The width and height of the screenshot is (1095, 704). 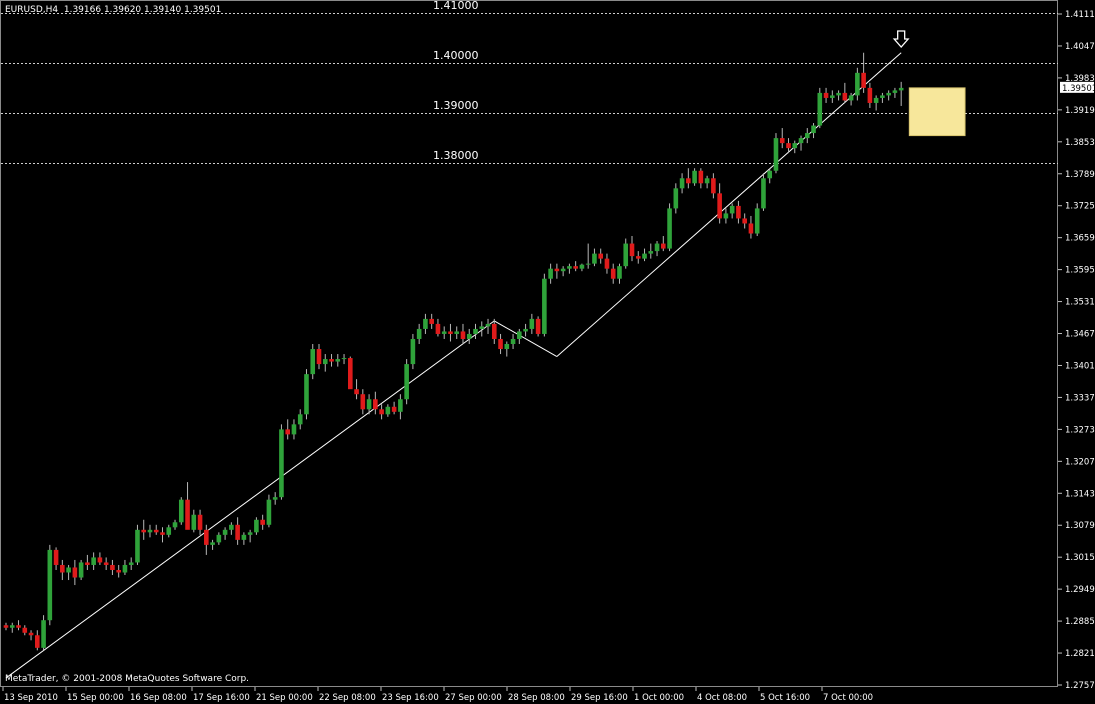 What do you see at coordinates (599, 698) in the screenshot?
I see `x-axis-tick-label: 29 Sep 16:00` at bounding box center [599, 698].